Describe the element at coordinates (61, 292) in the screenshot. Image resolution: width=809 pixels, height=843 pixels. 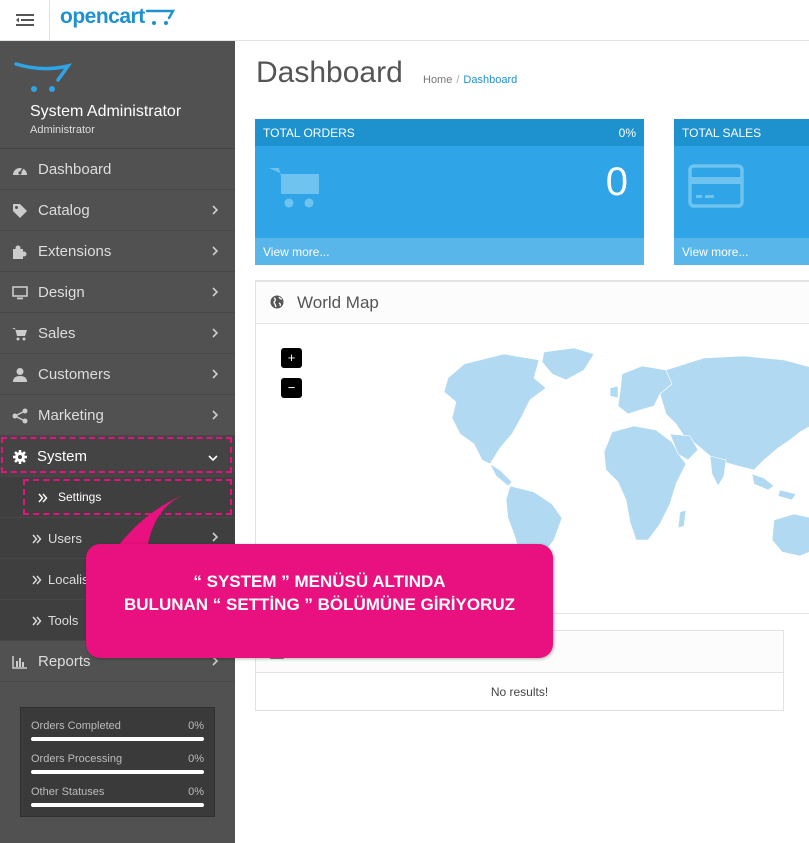
I see `sidebar-item-label: Design` at that location.